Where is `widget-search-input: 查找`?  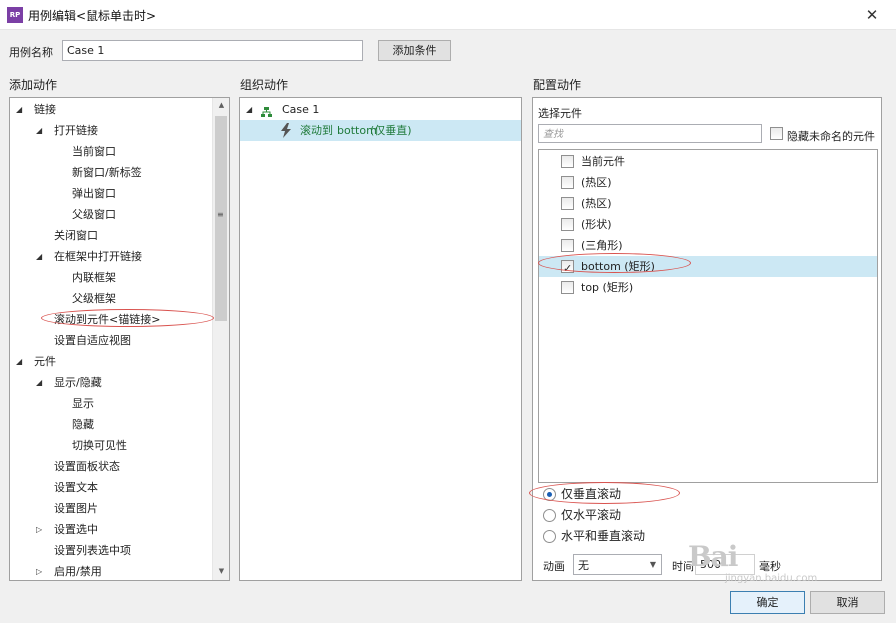
widget-search-input: 查找 is located at coordinates (650, 133).